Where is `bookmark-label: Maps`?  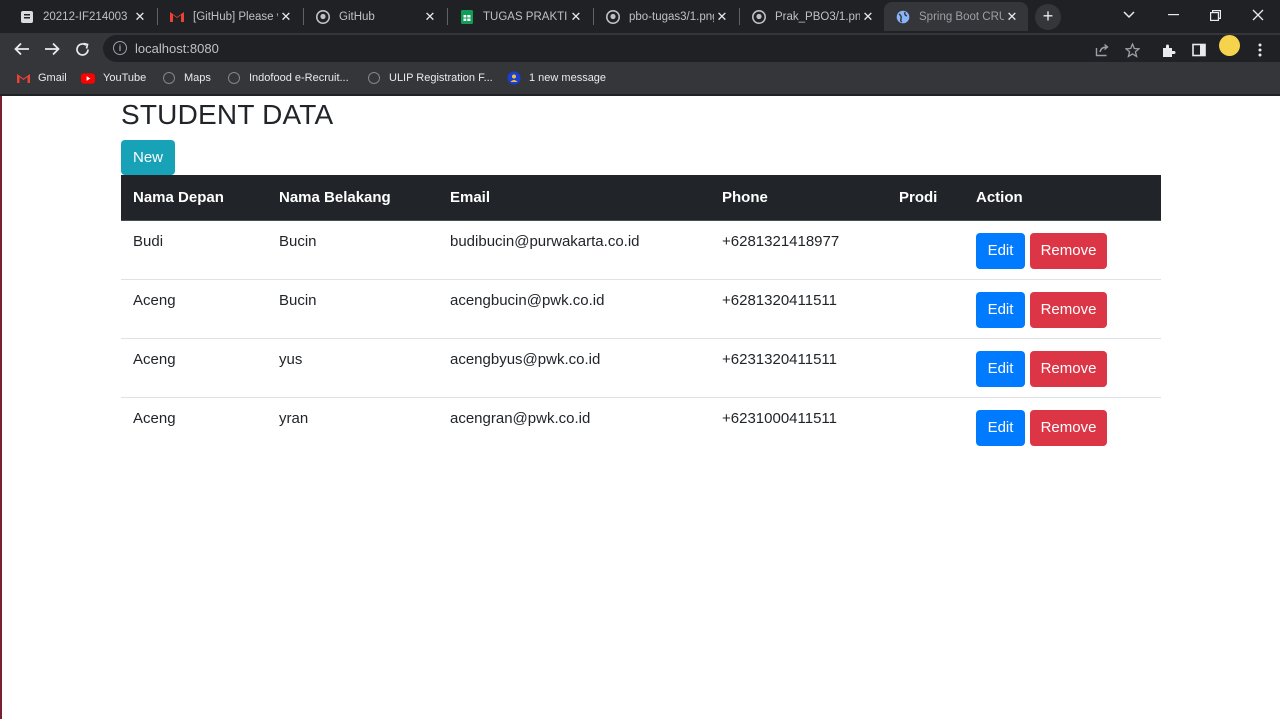 bookmark-label: Maps is located at coordinates (197, 78).